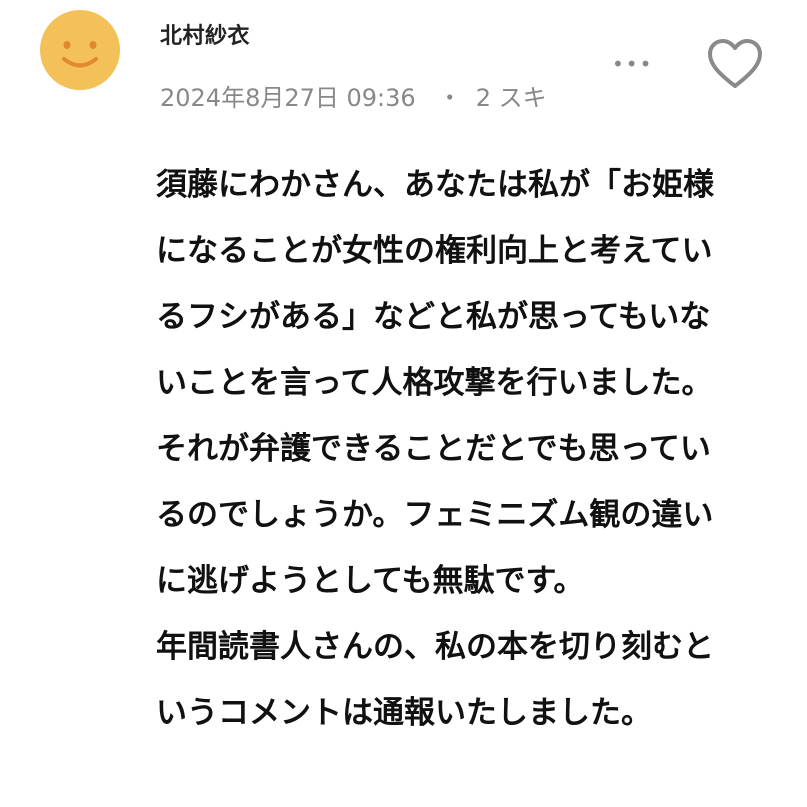  I want to click on more-dots-icon: •••, so click(632, 64).